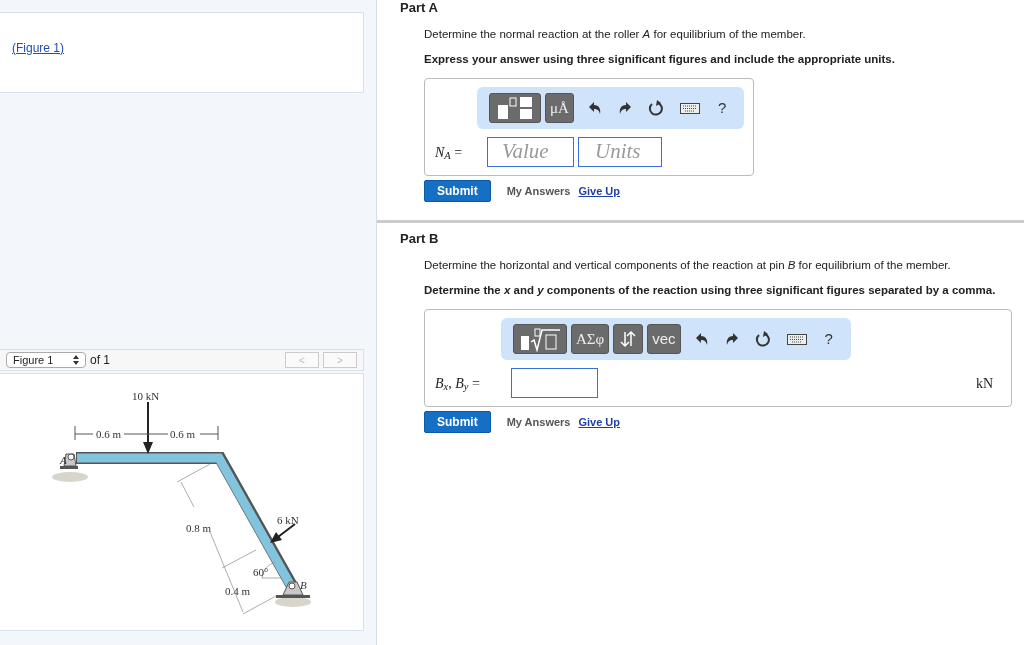 The width and height of the screenshot is (1024, 645). Describe the element at coordinates (458, 384) in the screenshot. I see `answer-label: B$_{x}$, B$_{y}$ =` at that location.